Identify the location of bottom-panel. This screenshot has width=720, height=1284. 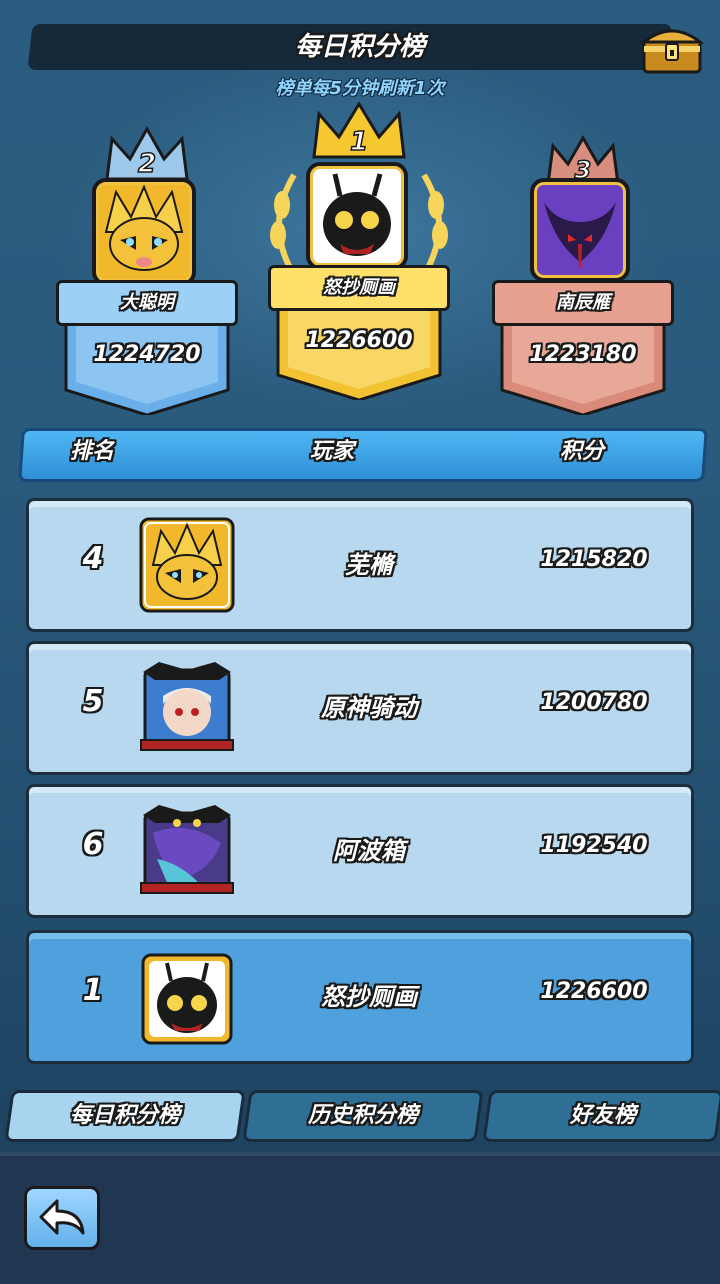
(360, 1218).